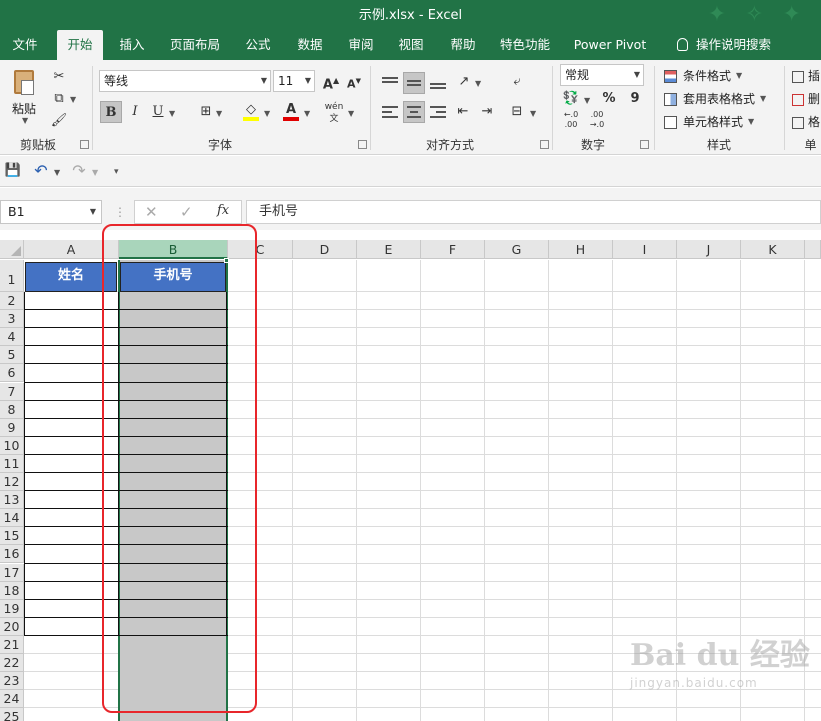  Describe the element at coordinates (609, 99) in the screenshot. I see `percent-style-button: %` at that location.